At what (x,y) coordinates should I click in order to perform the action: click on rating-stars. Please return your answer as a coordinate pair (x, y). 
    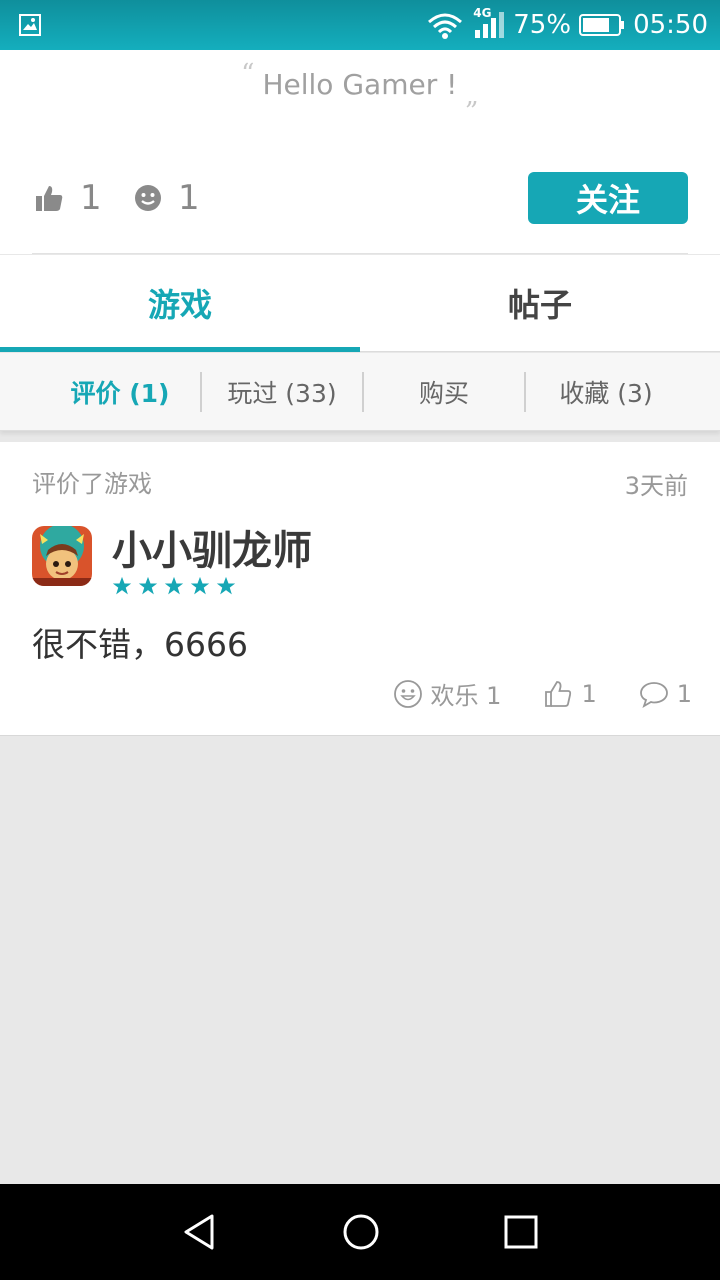
    Looking at the image, I should click on (174, 586).